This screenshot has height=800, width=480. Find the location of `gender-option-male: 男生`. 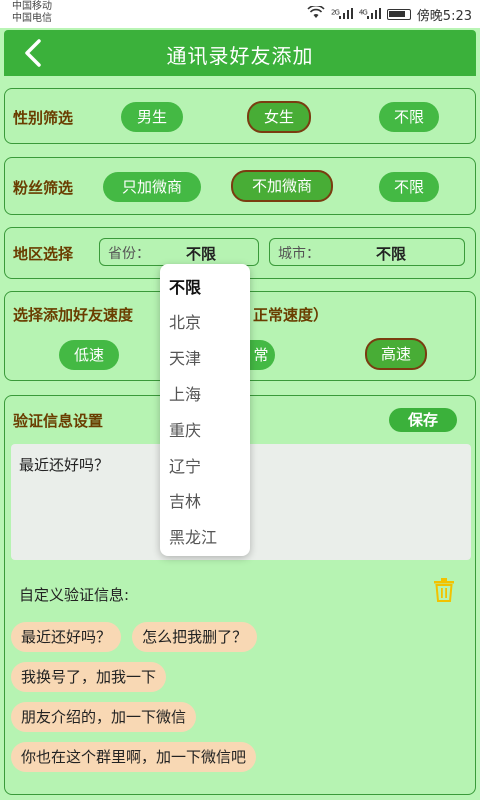

gender-option-male: 男生 is located at coordinates (152, 117).